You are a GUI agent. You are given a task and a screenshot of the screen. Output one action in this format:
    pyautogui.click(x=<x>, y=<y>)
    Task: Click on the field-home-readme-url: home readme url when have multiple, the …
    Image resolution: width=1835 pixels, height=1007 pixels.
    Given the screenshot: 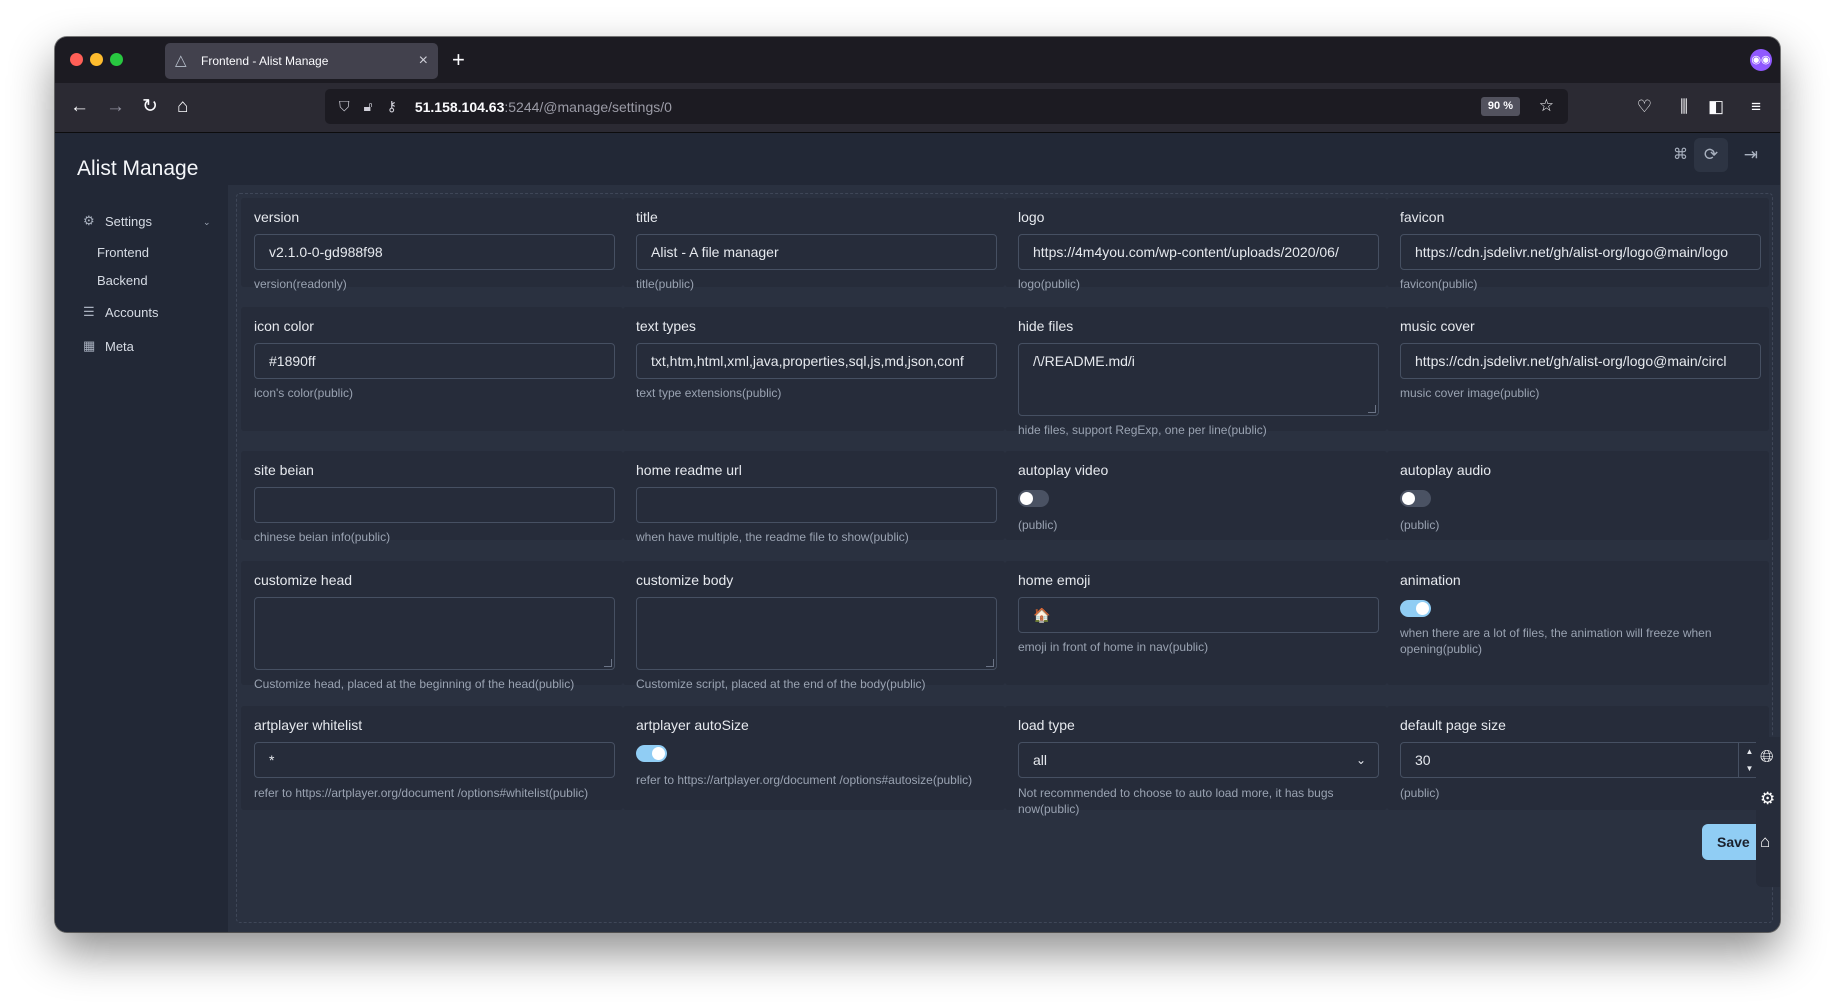 What is the action you would take?
    pyautogui.click(x=814, y=497)
    